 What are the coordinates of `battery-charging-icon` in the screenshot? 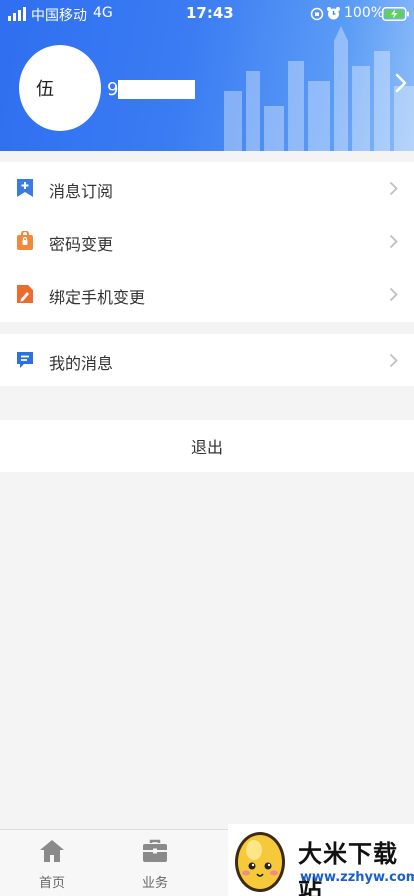 It's located at (395, 14).